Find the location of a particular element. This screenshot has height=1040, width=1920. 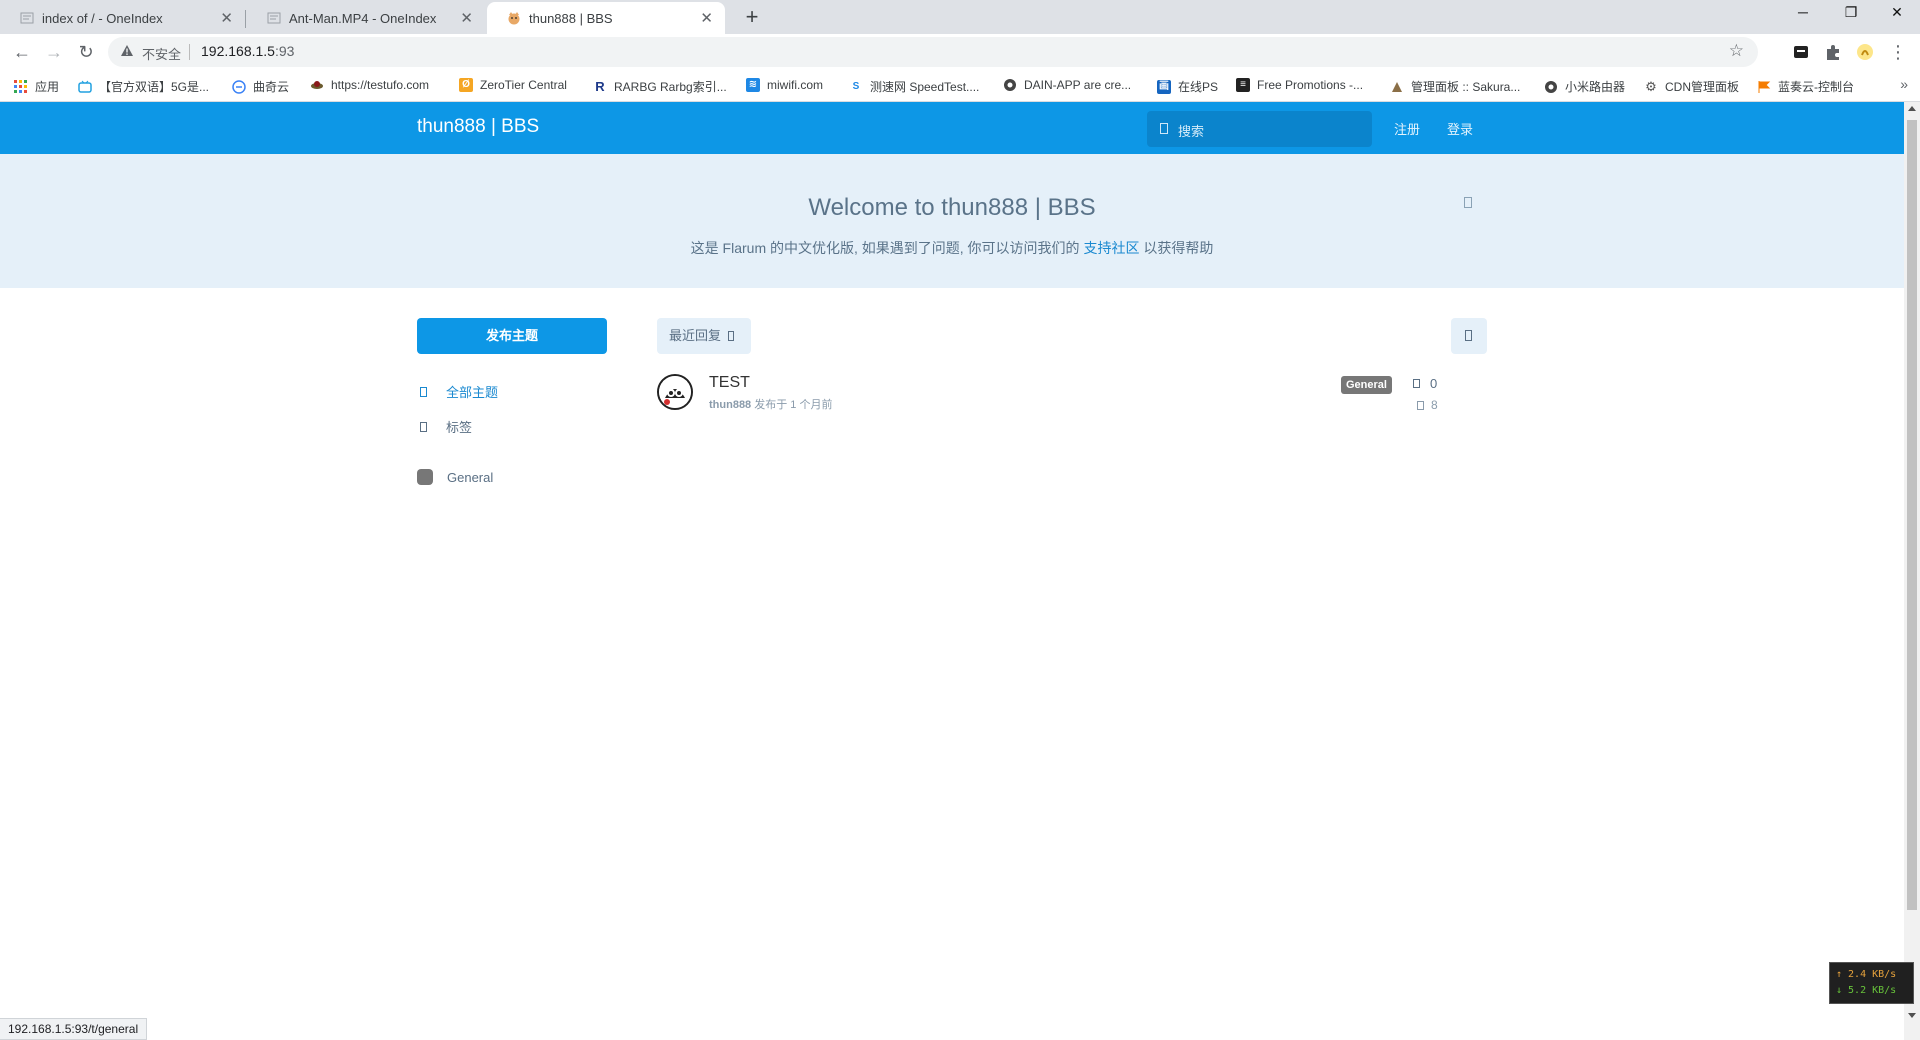

search-input: 搜索 is located at coordinates (1259, 129).